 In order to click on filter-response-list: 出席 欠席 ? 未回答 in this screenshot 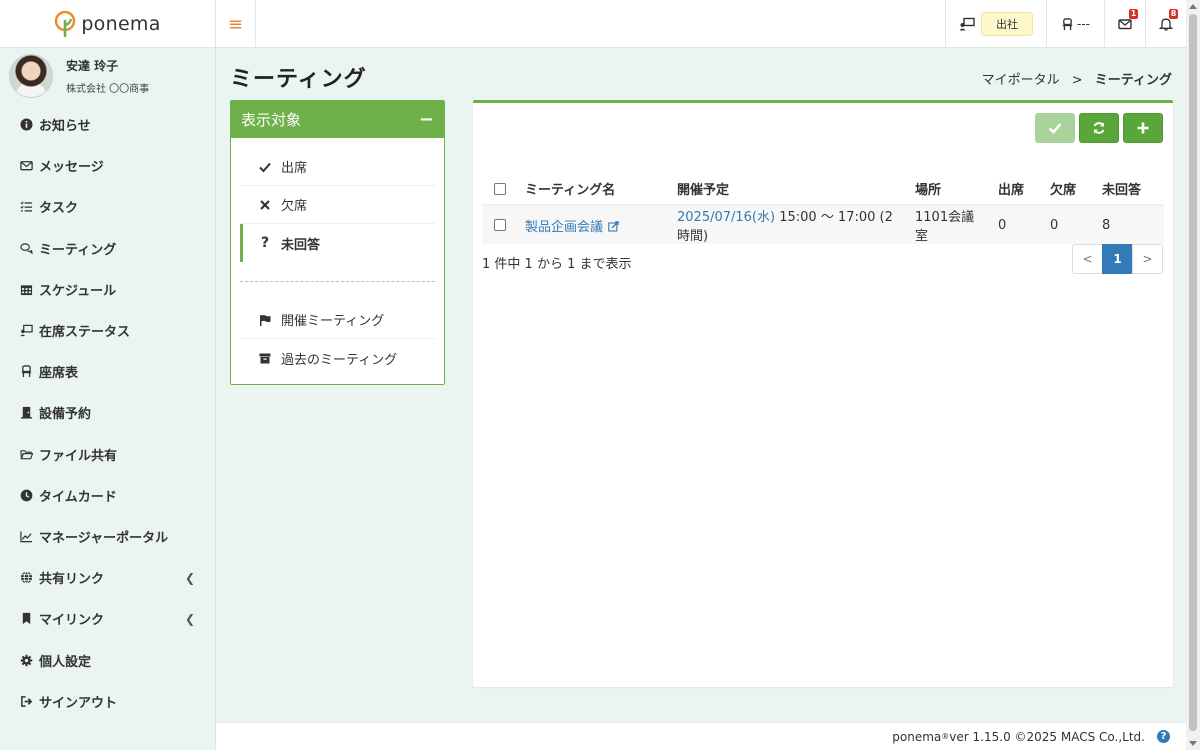, I will do `click(337, 200)`.